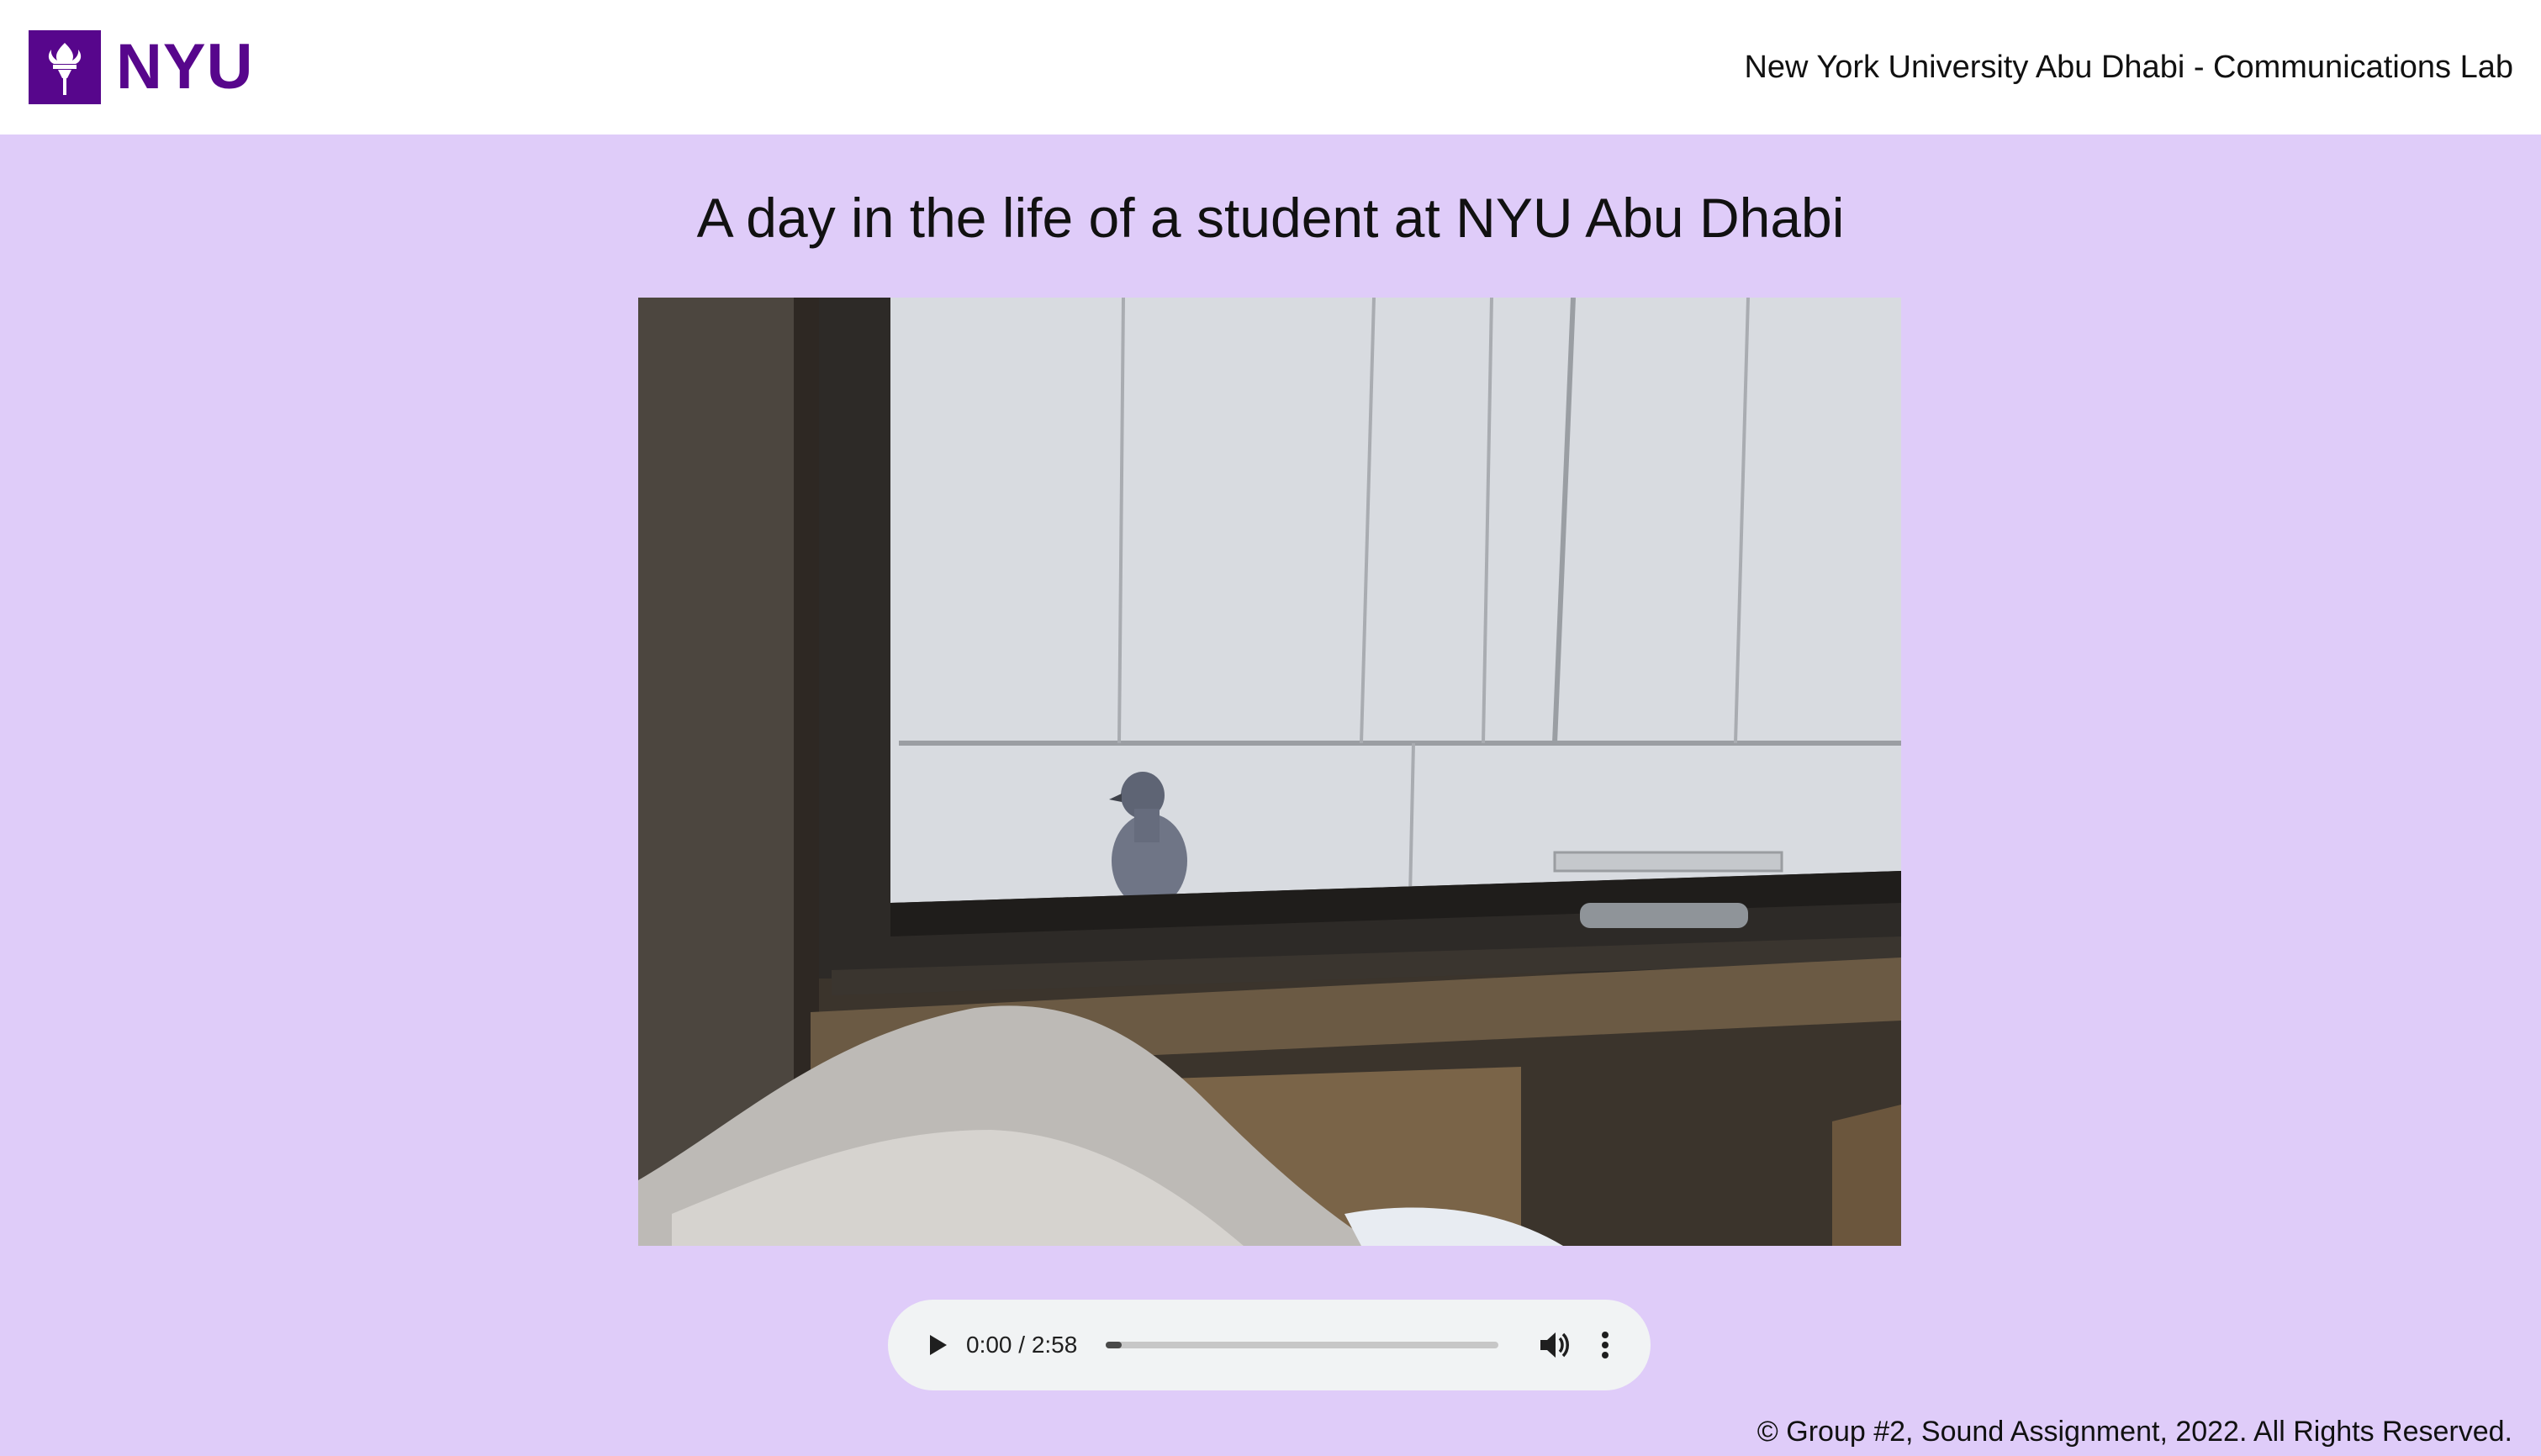  Describe the element at coordinates (1605, 1345) in the screenshot. I see `more-options-icon` at that location.